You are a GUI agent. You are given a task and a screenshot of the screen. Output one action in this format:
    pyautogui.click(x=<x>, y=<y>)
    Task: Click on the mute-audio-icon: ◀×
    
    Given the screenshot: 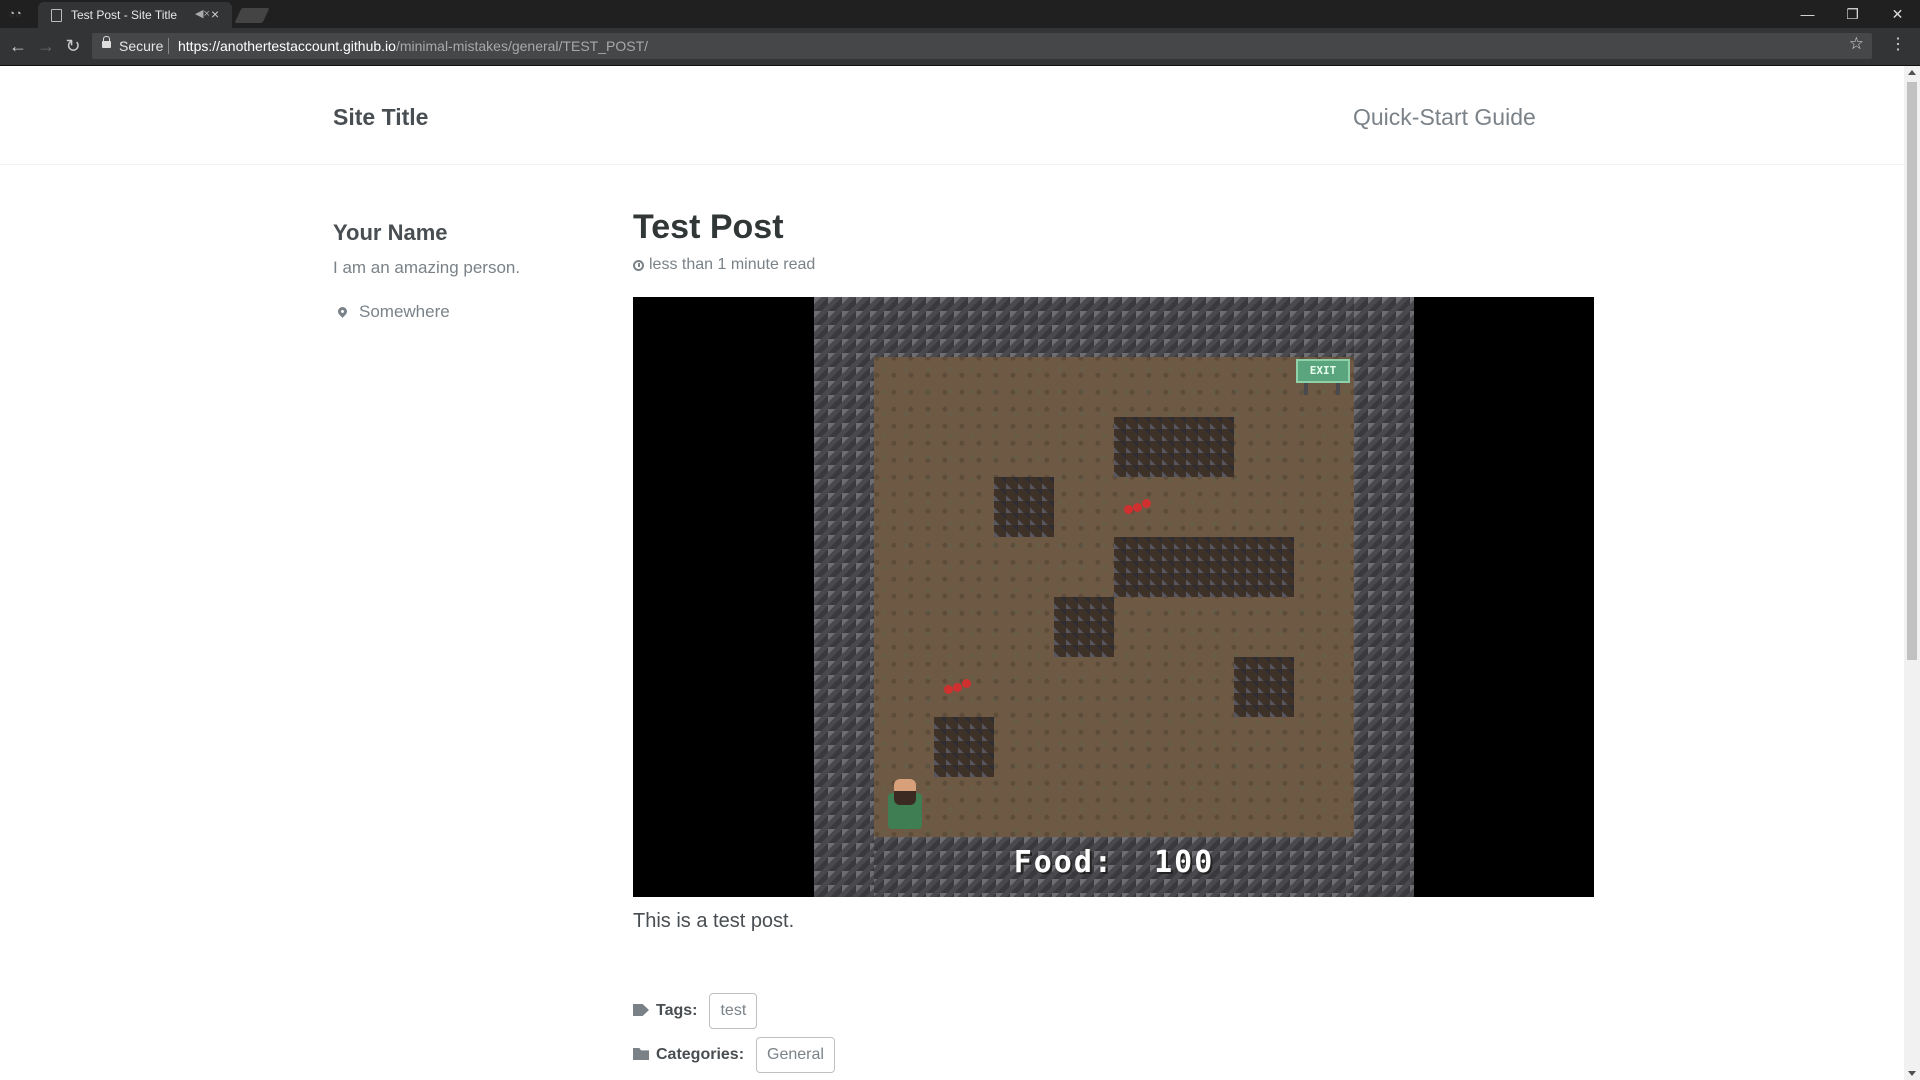 What is the action you would take?
    pyautogui.click(x=202, y=13)
    